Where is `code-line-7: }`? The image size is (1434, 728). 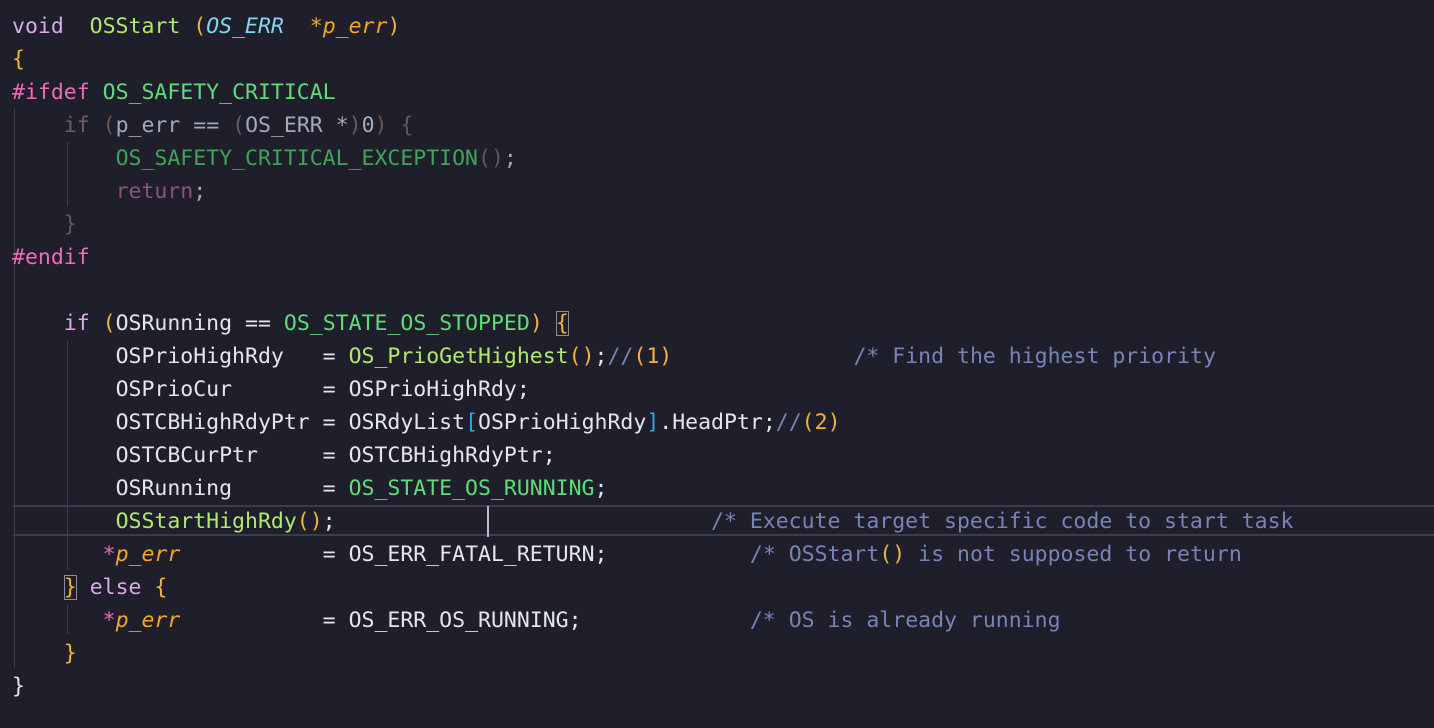
code-line-7: } is located at coordinates (44, 224).